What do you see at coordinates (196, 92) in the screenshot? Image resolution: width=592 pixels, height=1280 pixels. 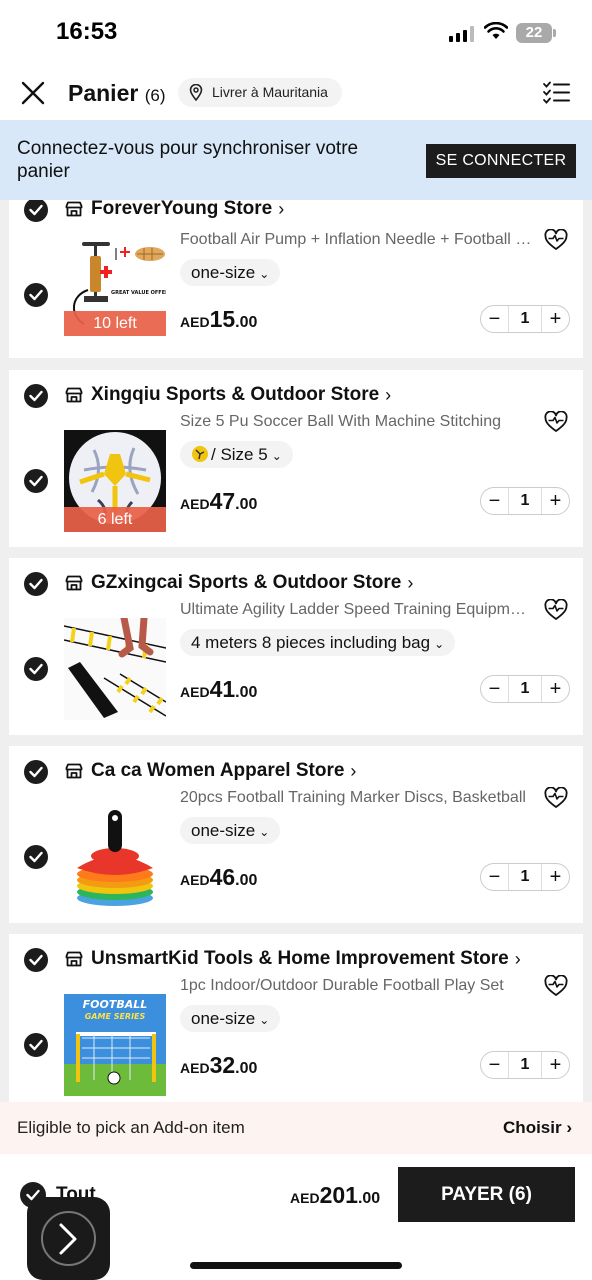 I see `location-pin-icon` at bounding box center [196, 92].